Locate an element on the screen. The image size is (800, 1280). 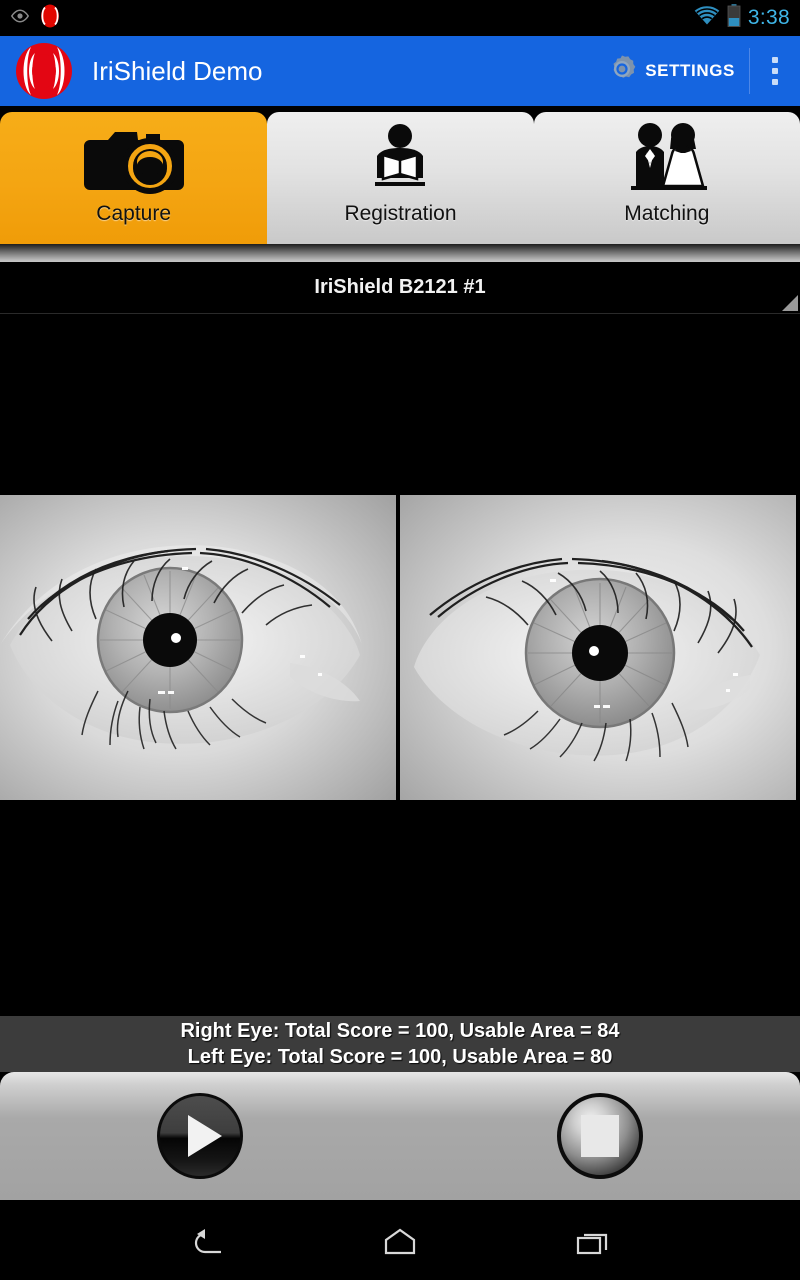
tab-capture-label: Capture is located at coordinates (134, 213).